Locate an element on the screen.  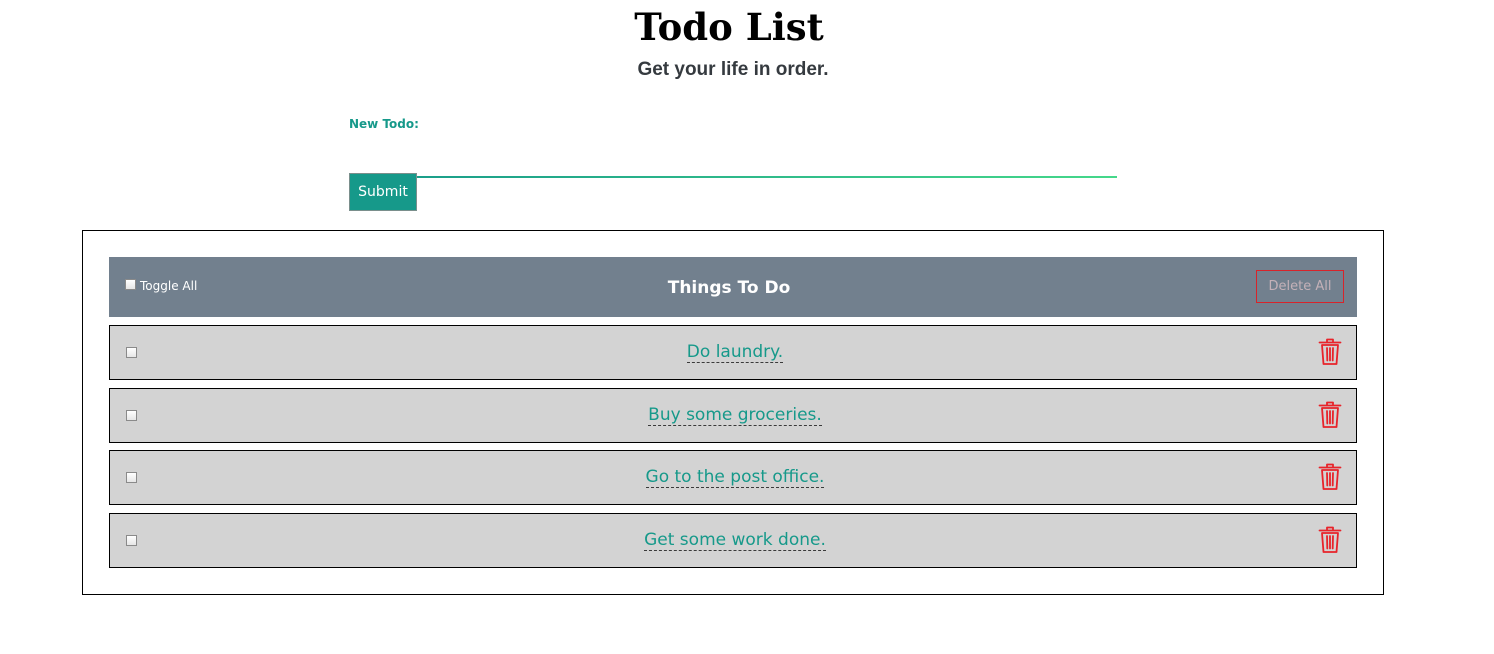
todo-text-wrap: Get some work done. is located at coordinates (735, 540).